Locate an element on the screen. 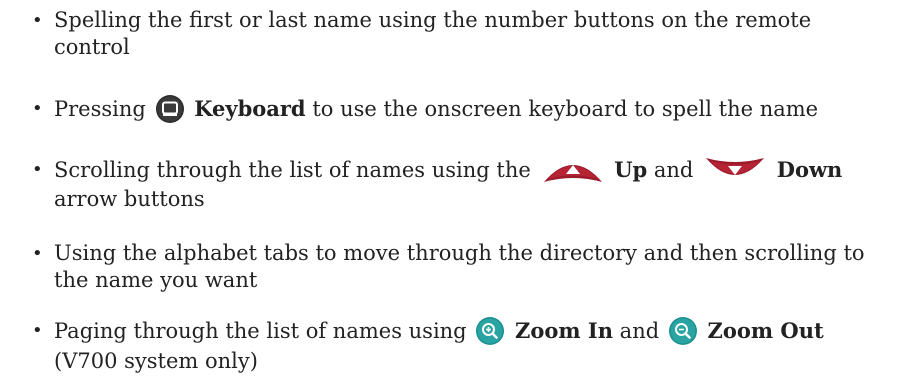 The image size is (914, 379). item-text-pre: Pressing is located at coordinates (100, 109).